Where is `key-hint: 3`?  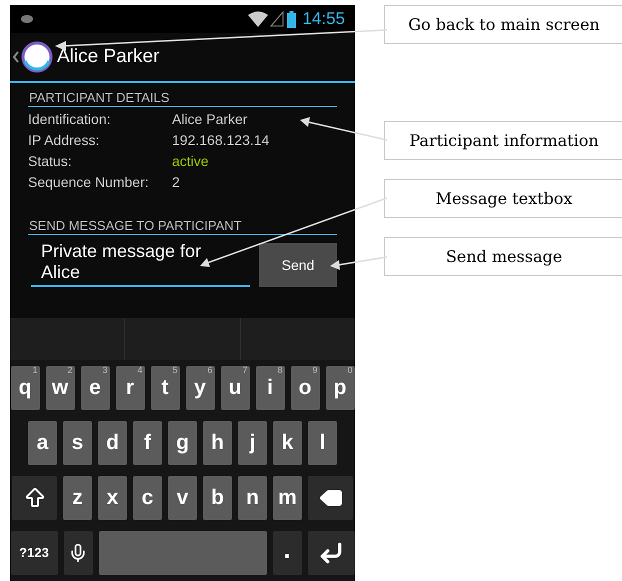
key-hint: 3 is located at coordinates (105, 370).